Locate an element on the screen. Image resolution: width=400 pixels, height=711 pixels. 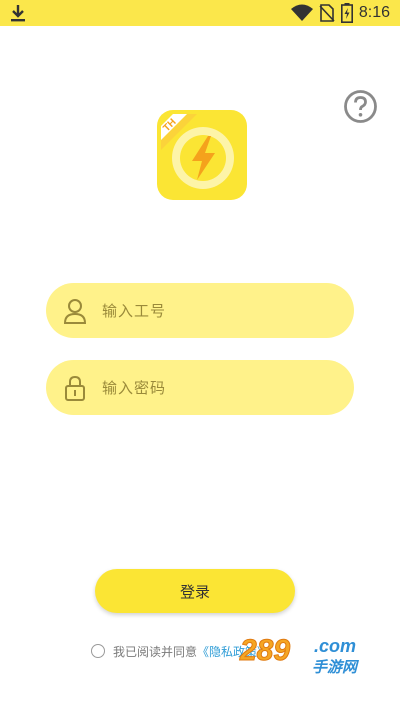
agreement-text: 我已阅读并同意 is located at coordinates (155, 651).